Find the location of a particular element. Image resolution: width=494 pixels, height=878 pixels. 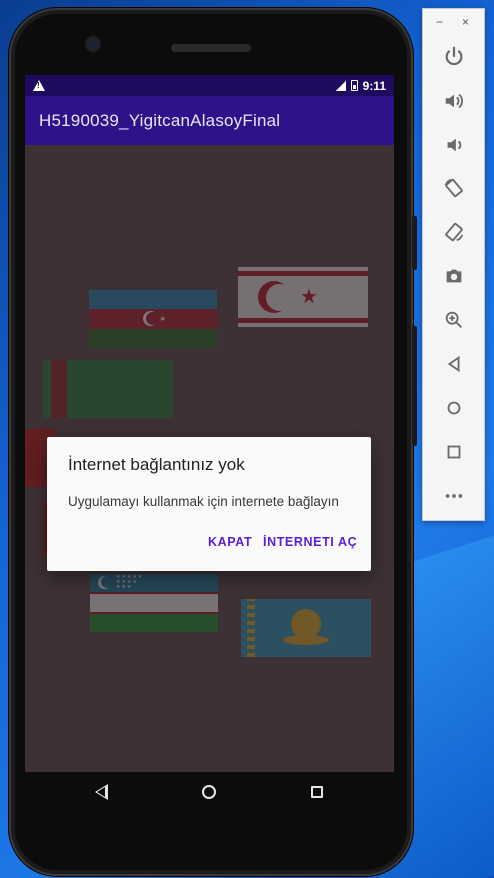

navigation-bar is located at coordinates (209, 792).